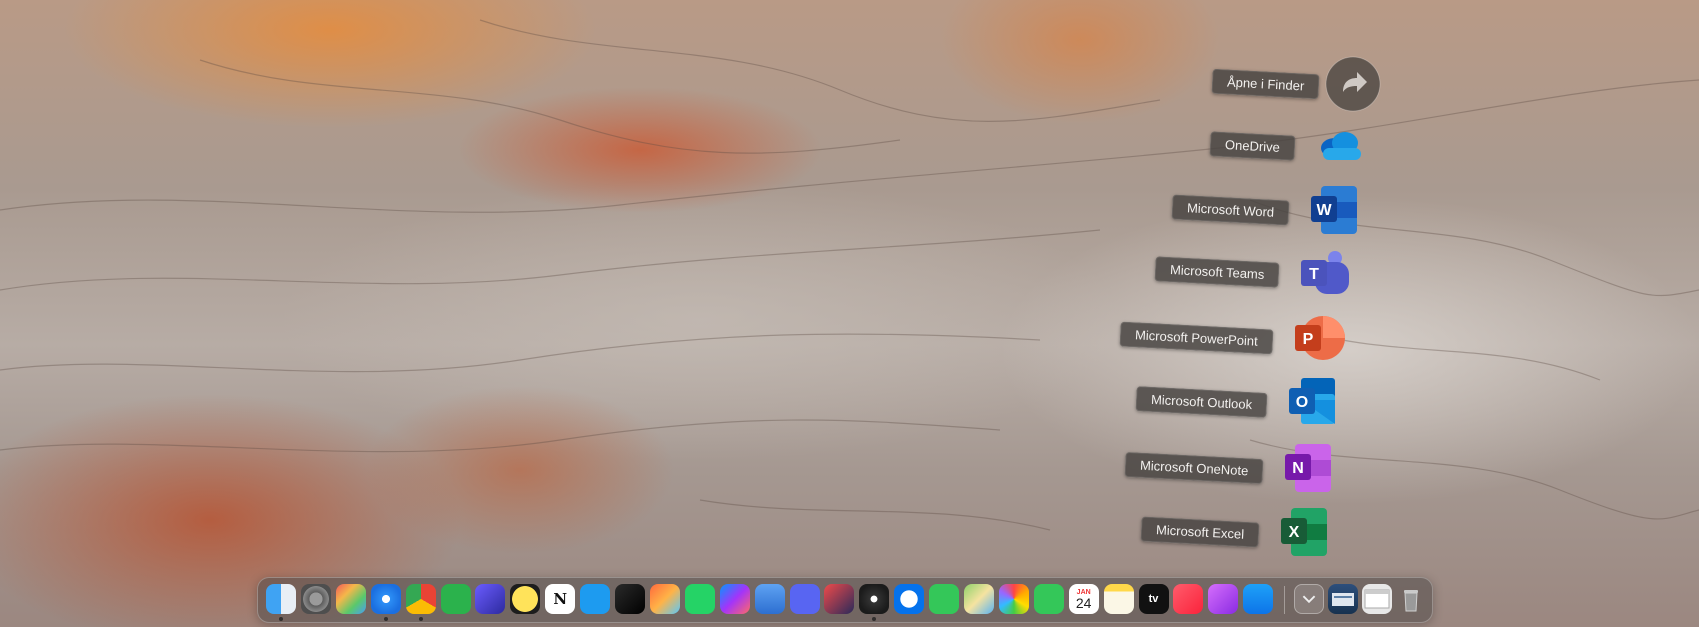  What do you see at coordinates (1252, 146) in the screenshot?
I see `stack-item-label: OneDrive` at bounding box center [1252, 146].